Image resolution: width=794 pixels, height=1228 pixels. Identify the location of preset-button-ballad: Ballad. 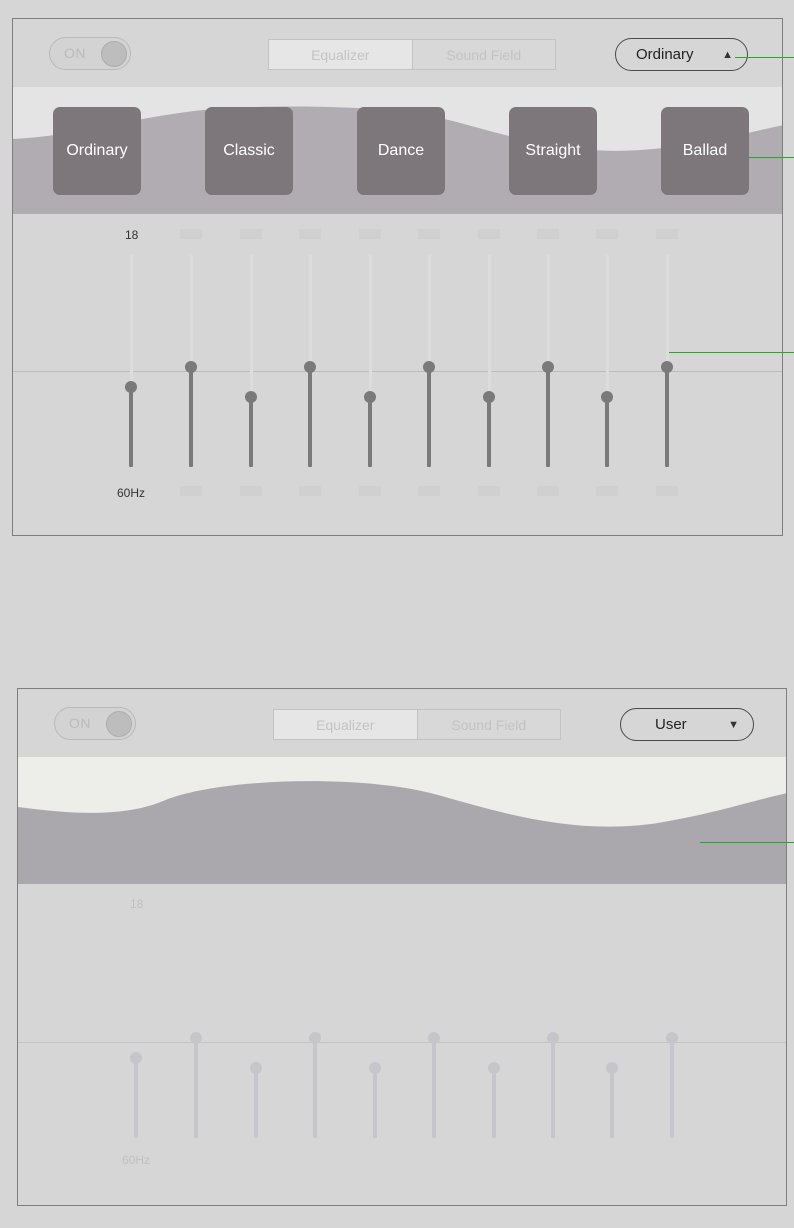
(705, 151).